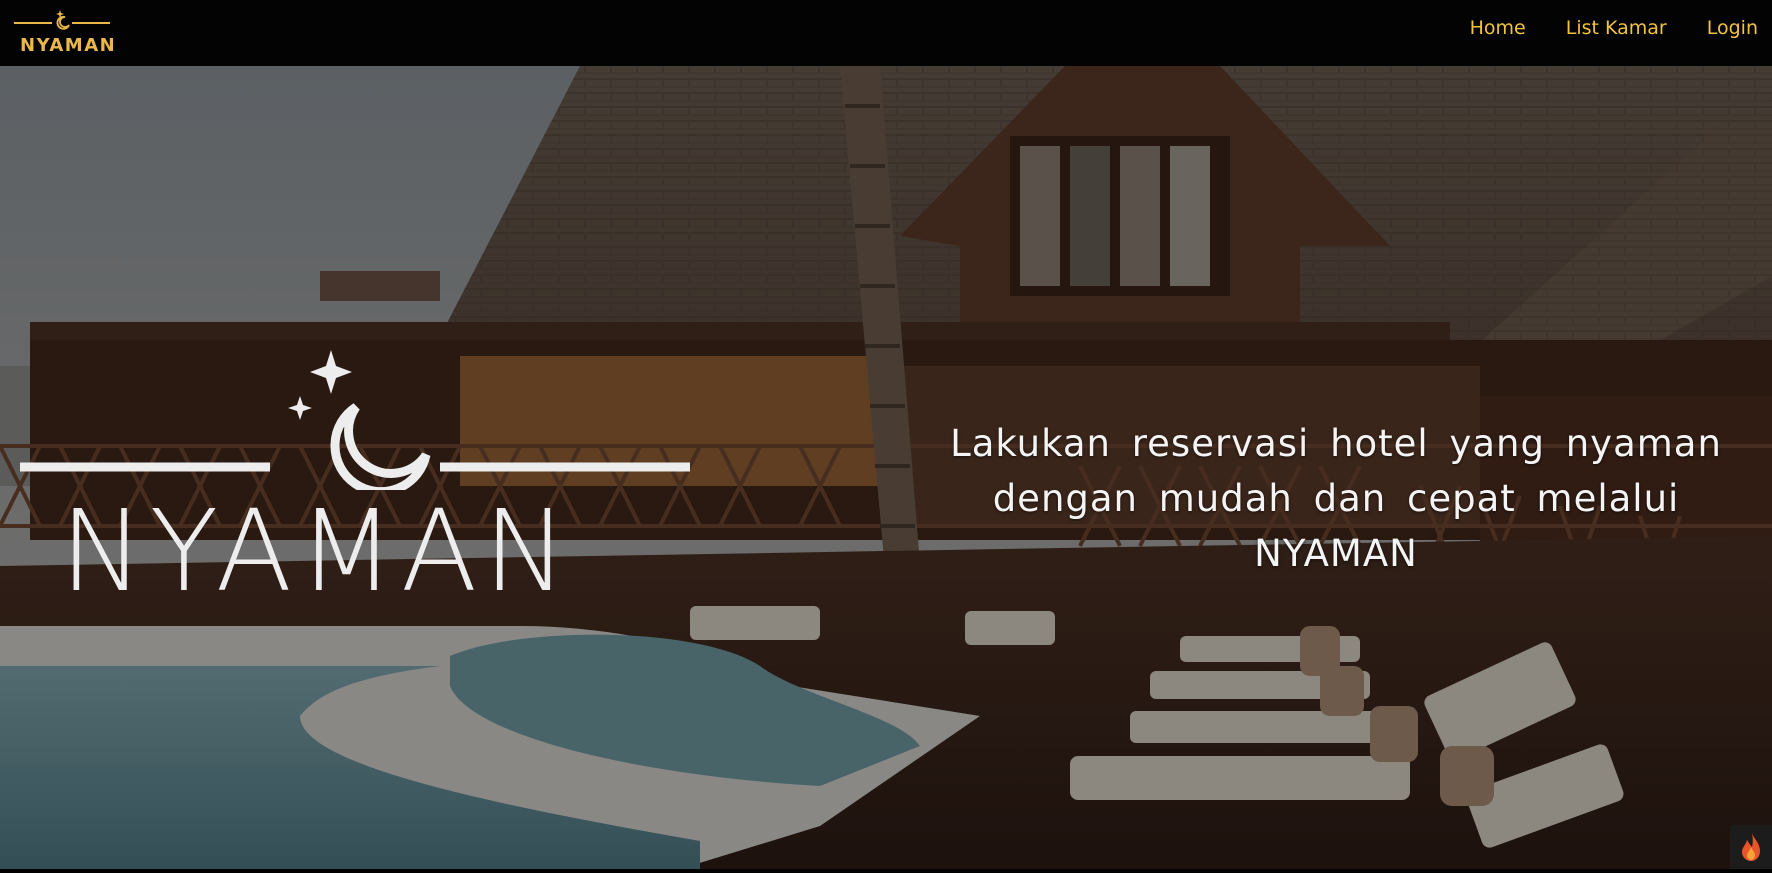 The height and width of the screenshot is (873, 1772). I want to click on navbar: NYAMAN Home List Kamar Login, so click(886, 33).